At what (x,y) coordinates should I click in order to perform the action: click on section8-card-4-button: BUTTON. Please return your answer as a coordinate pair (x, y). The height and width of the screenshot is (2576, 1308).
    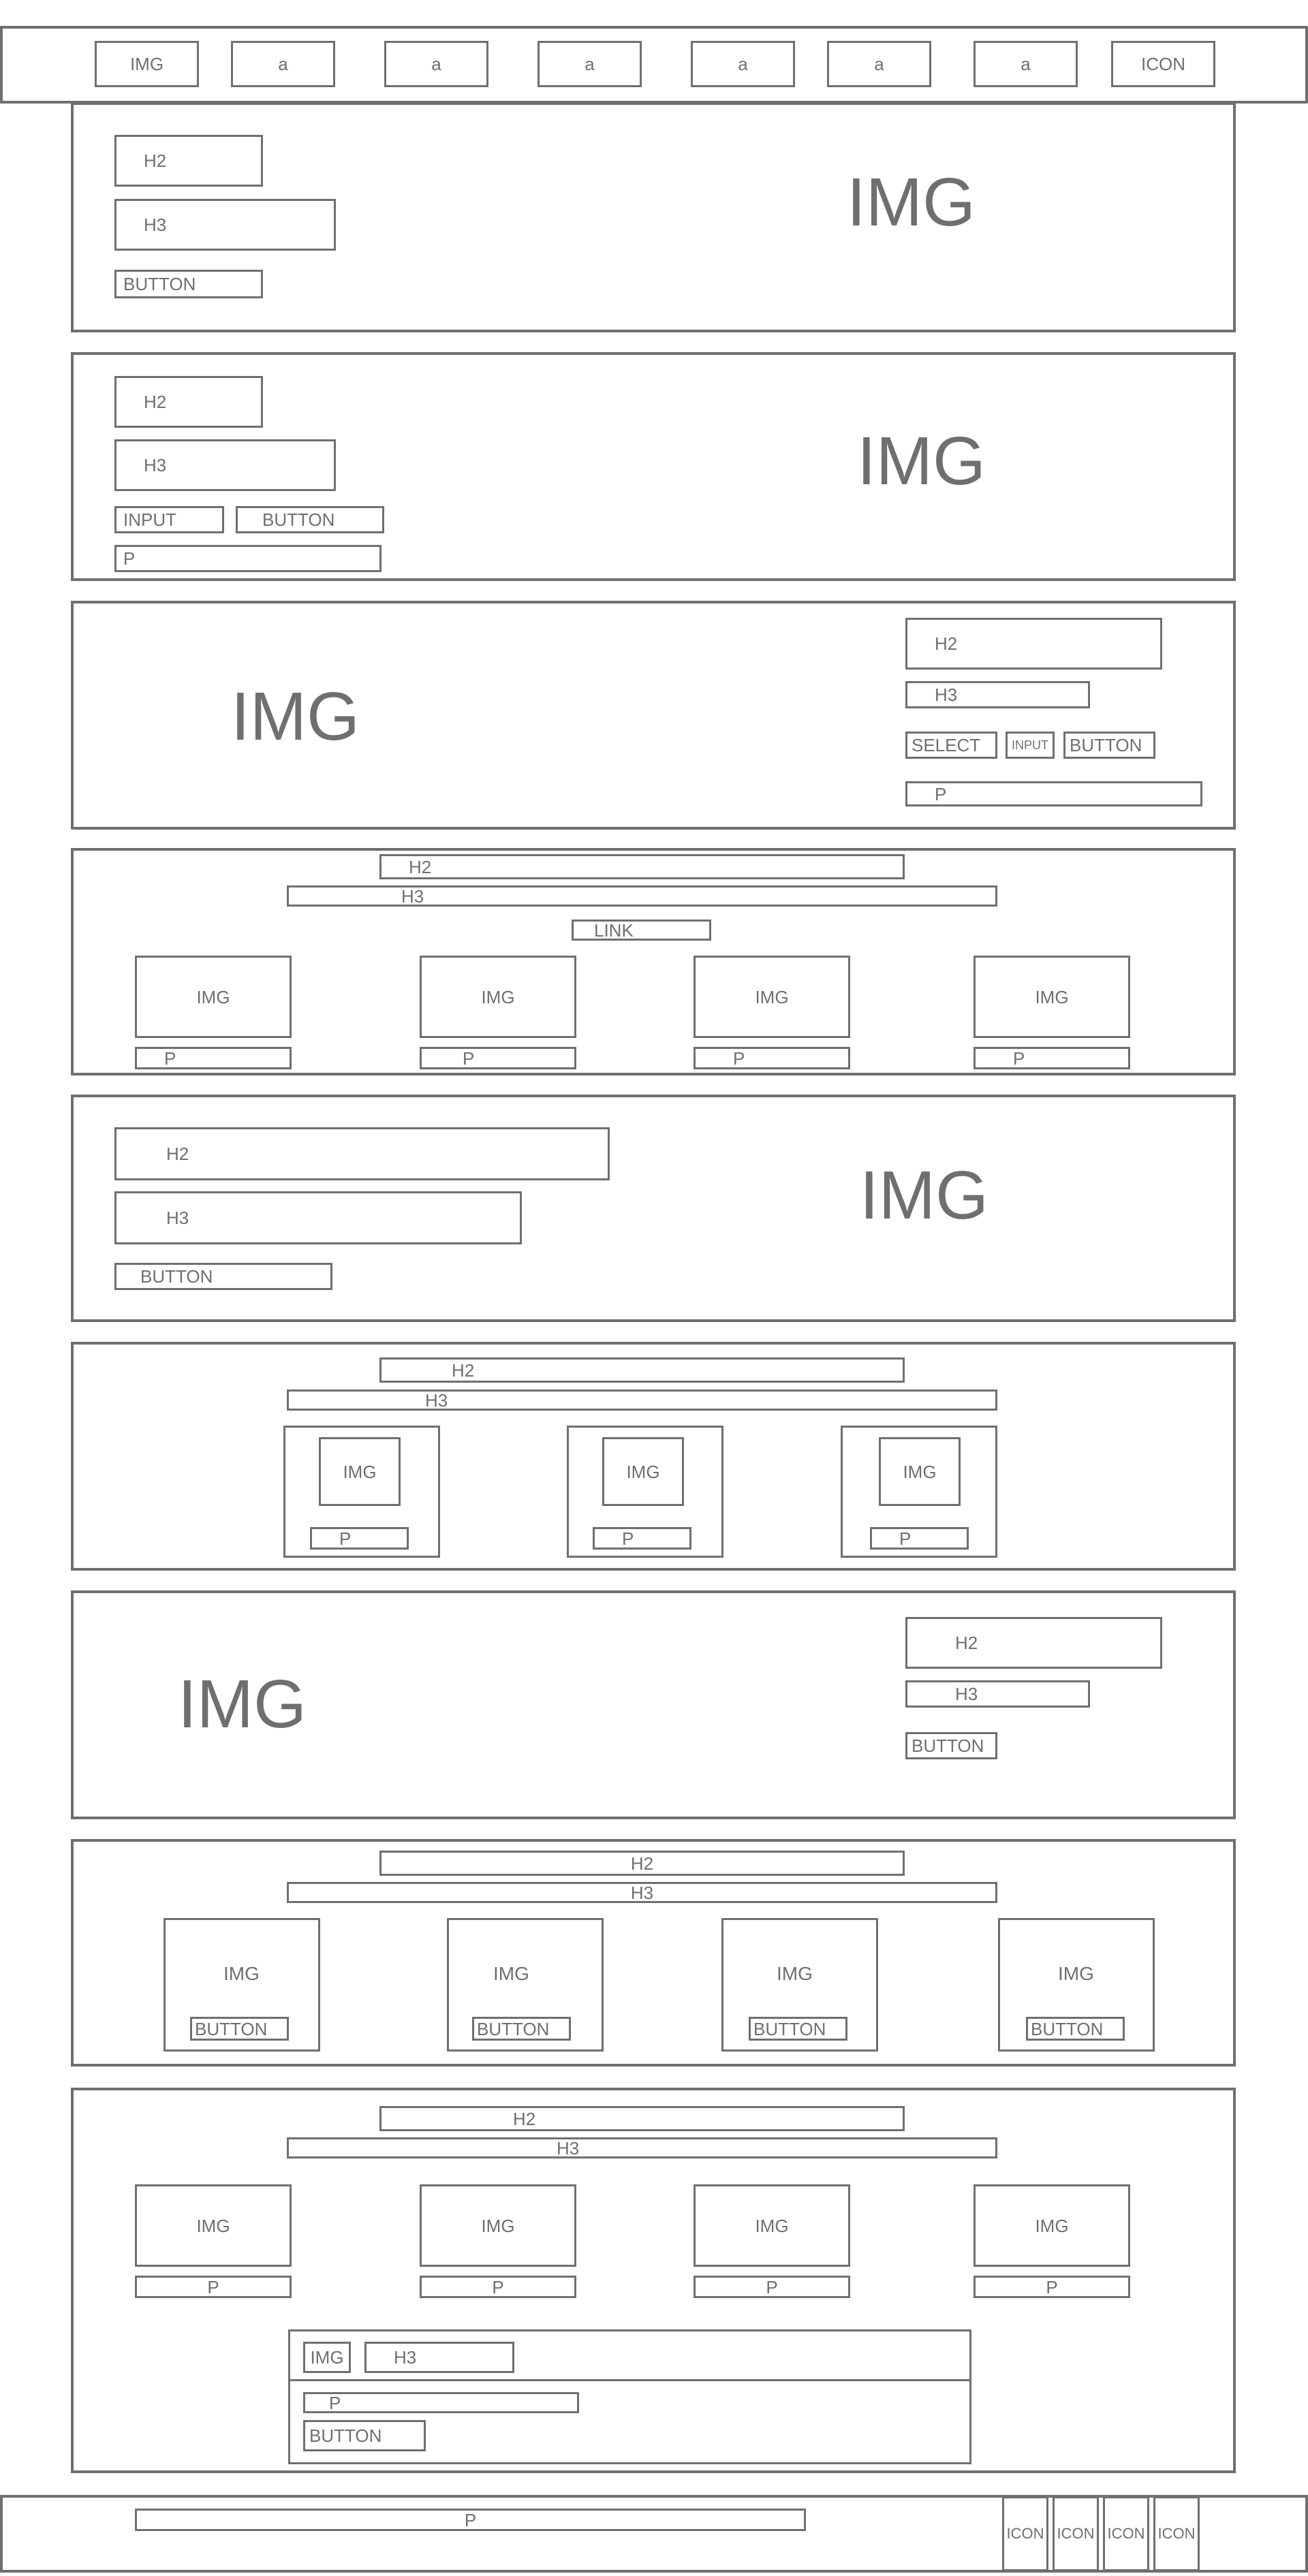
    Looking at the image, I should click on (1075, 2029).